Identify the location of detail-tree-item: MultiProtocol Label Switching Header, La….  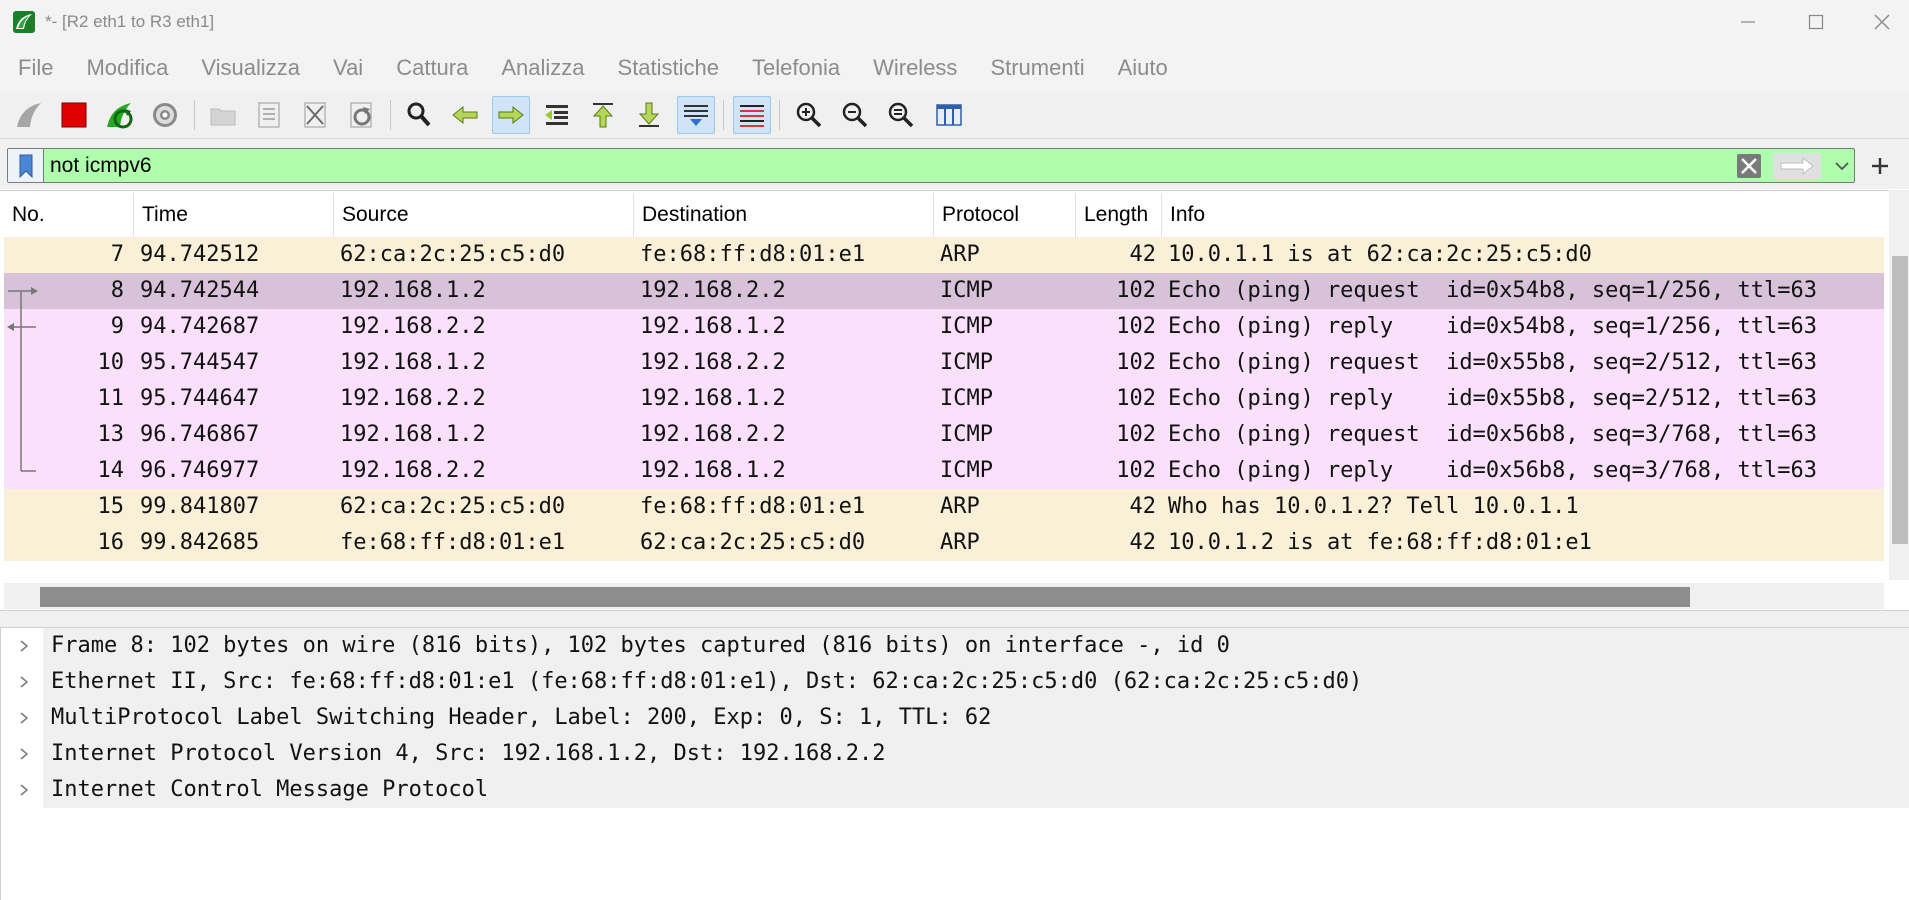
(955, 718).